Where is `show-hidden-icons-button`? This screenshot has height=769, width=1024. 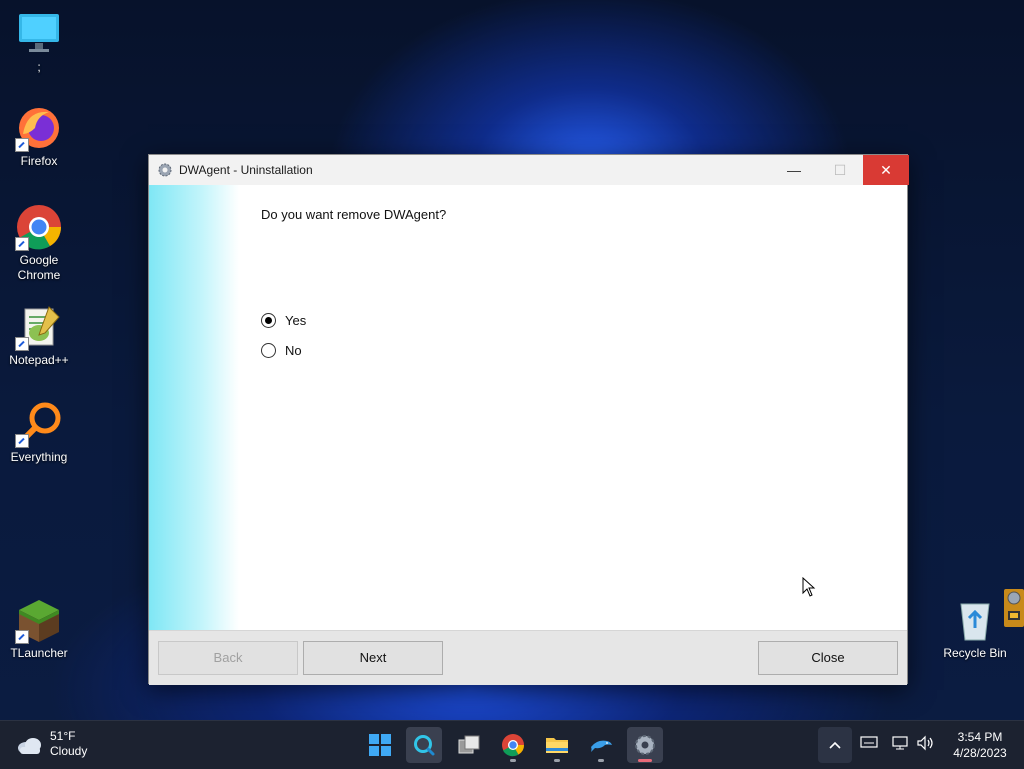
show-hidden-icons-button is located at coordinates (835, 745).